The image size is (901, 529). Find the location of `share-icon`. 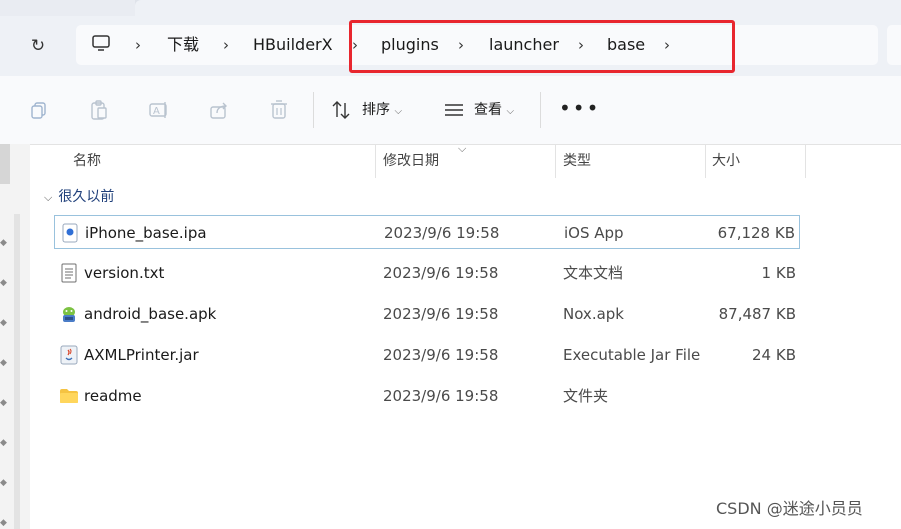

share-icon is located at coordinates (219, 110).